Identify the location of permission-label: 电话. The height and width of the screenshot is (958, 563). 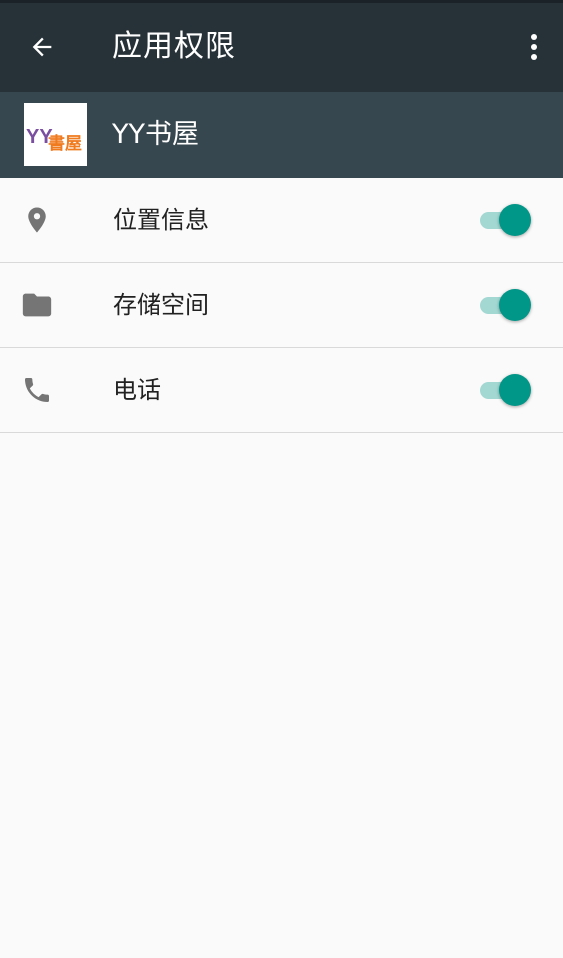
(137, 390).